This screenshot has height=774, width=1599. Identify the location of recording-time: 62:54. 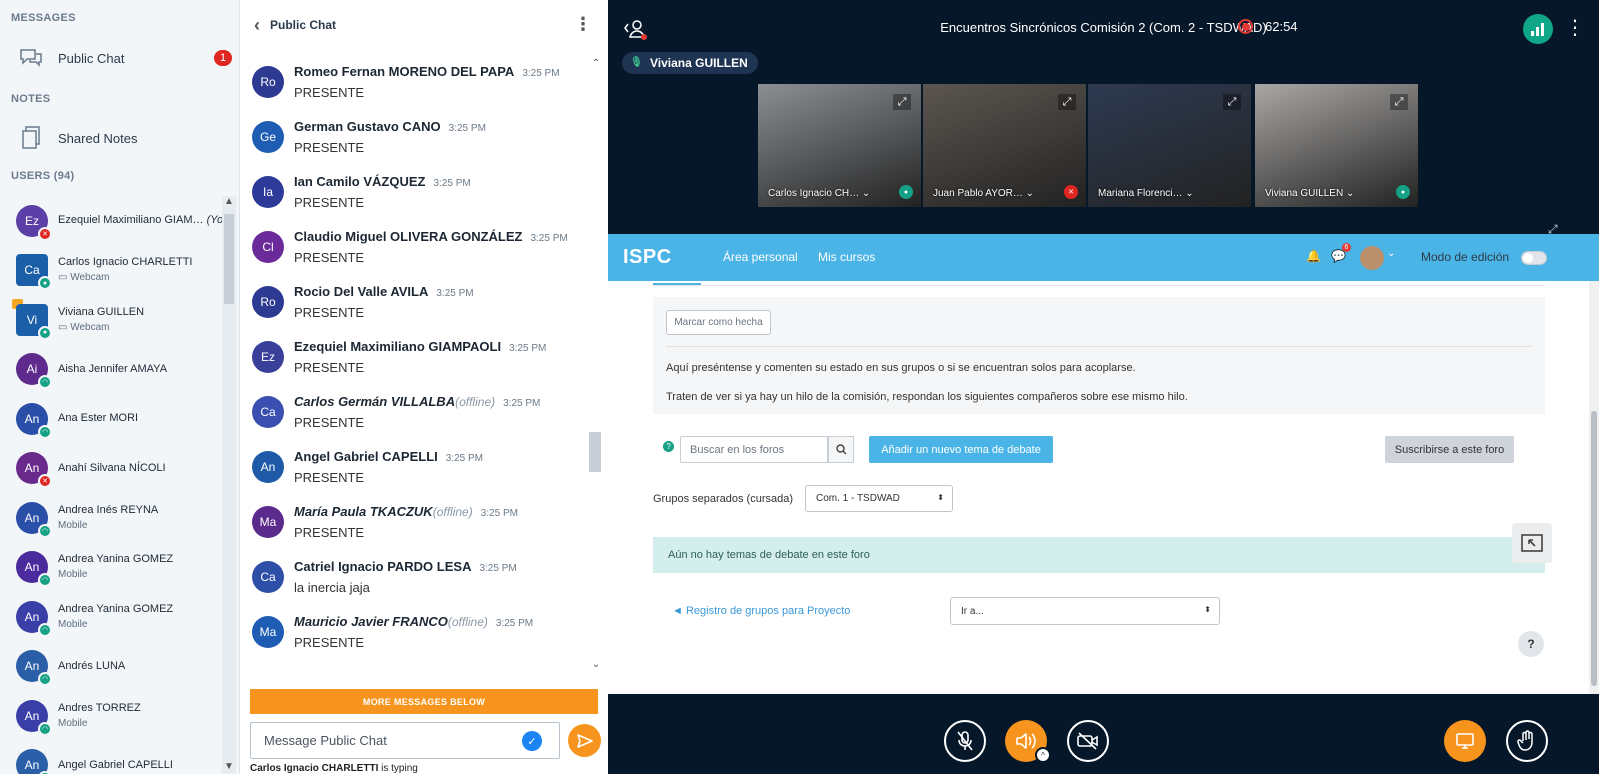
(1281, 26).